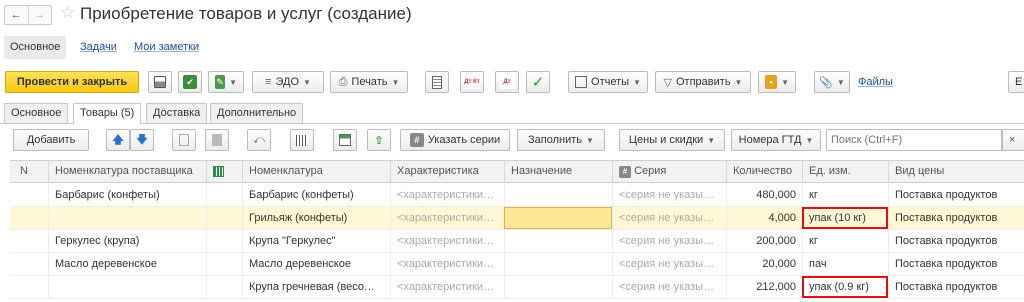  What do you see at coordinates (142, 140) in the screenshot?
I see `move-down-button: 🡇` at bounding box center [142, 140].